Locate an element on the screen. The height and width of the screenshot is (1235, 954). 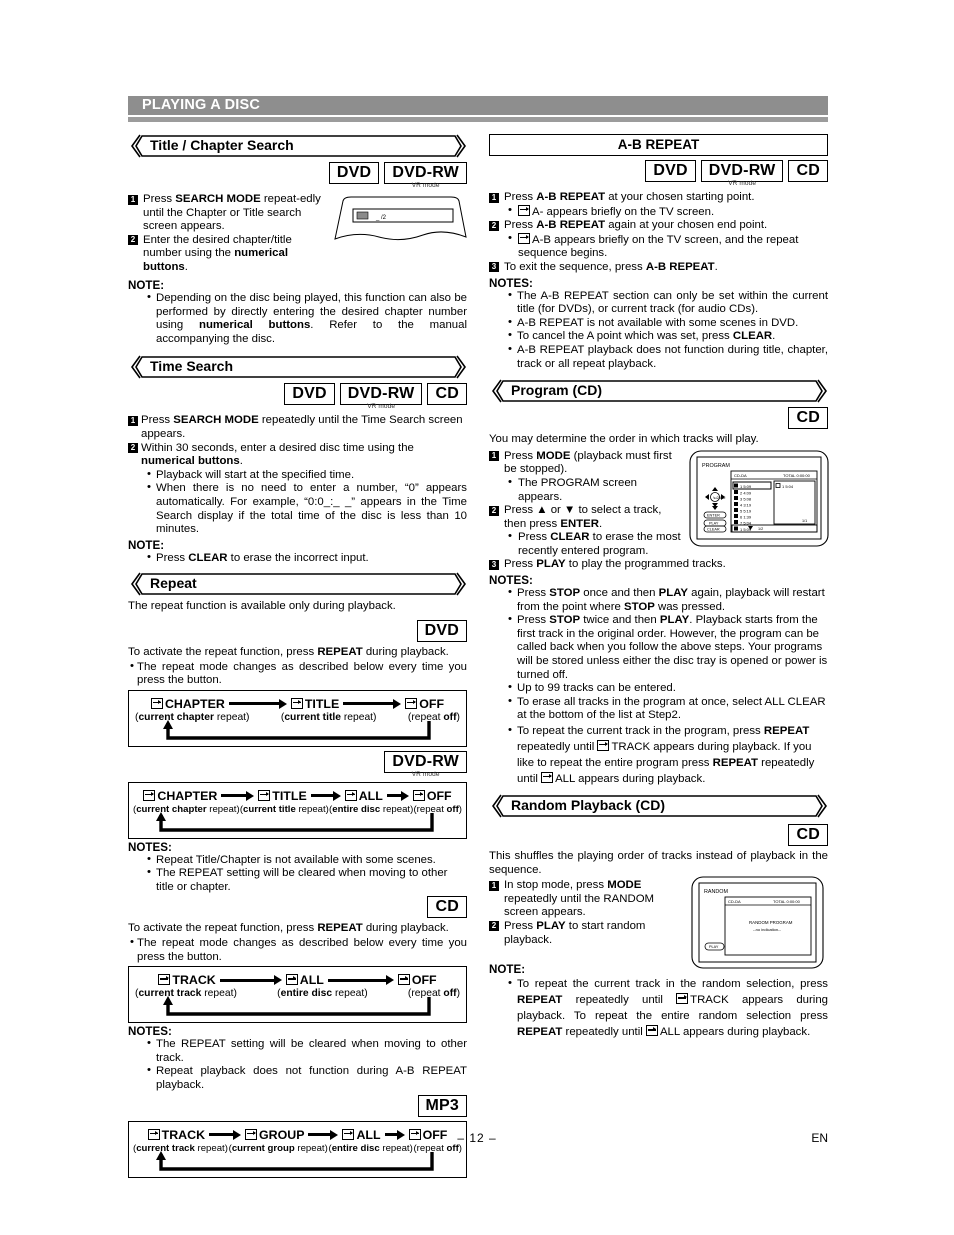
heading-label: Random Playback (CD) is located at coordinates (588, 805).